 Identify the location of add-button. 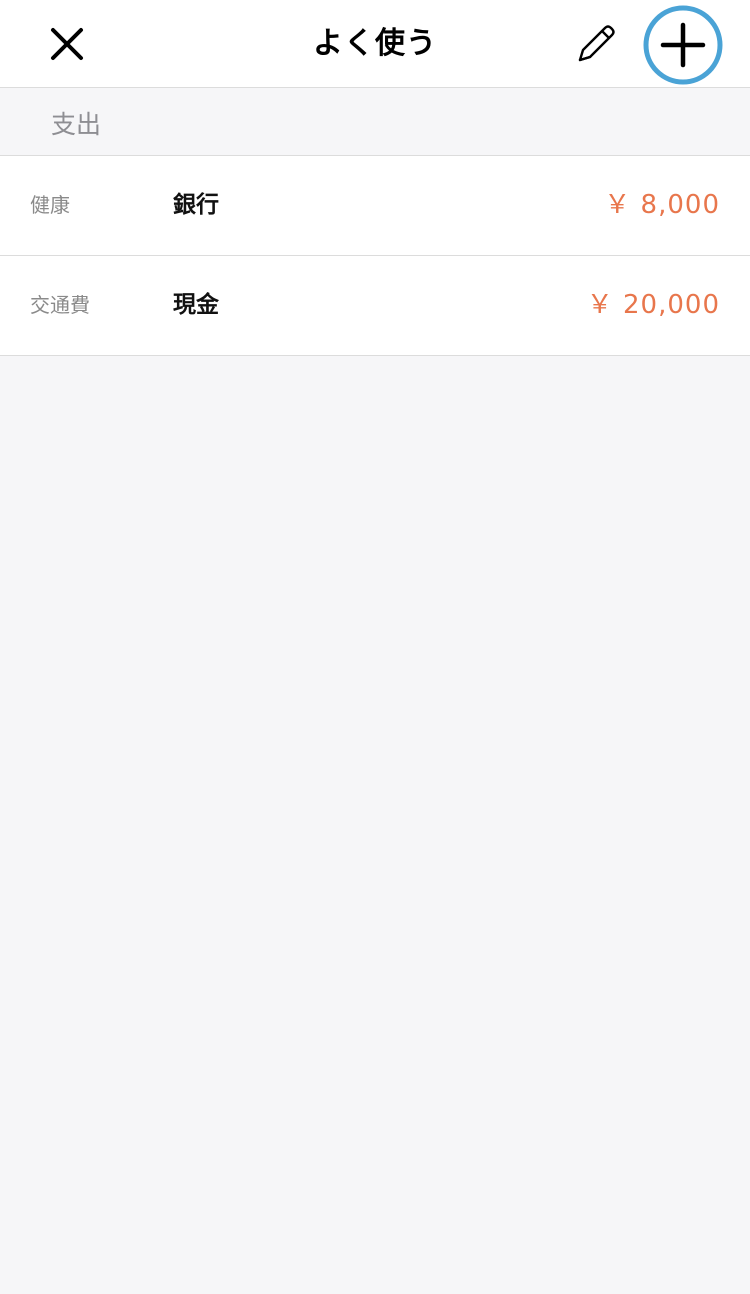
(683, 45).